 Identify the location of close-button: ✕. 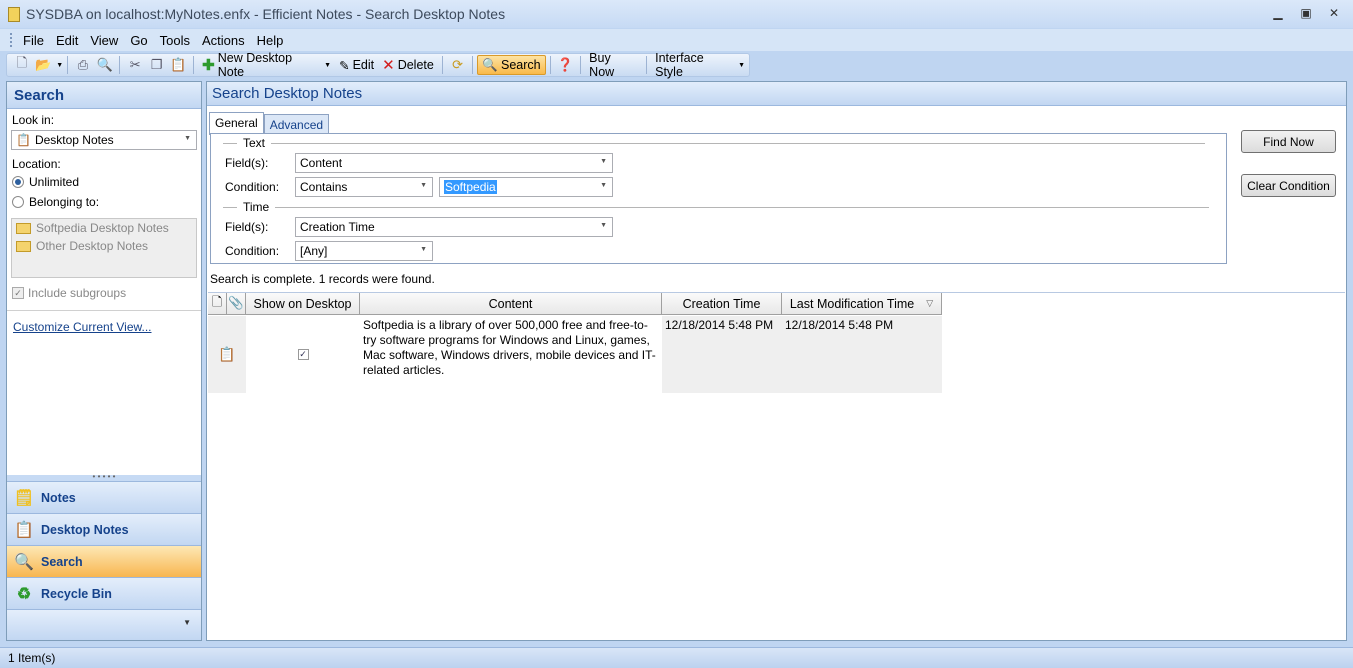
(1334, 13).